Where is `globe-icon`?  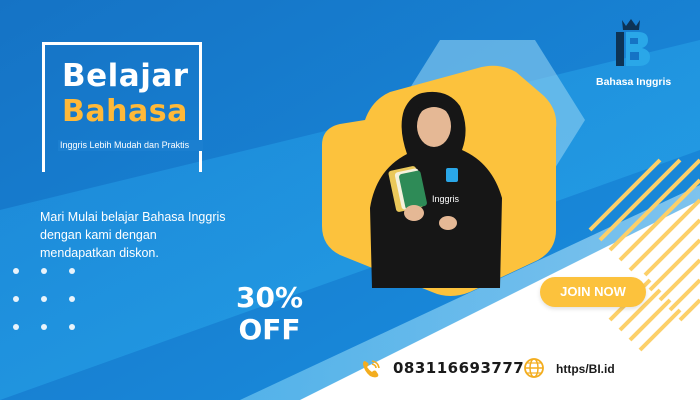 globe-icon is located at coordinates (534, 368).